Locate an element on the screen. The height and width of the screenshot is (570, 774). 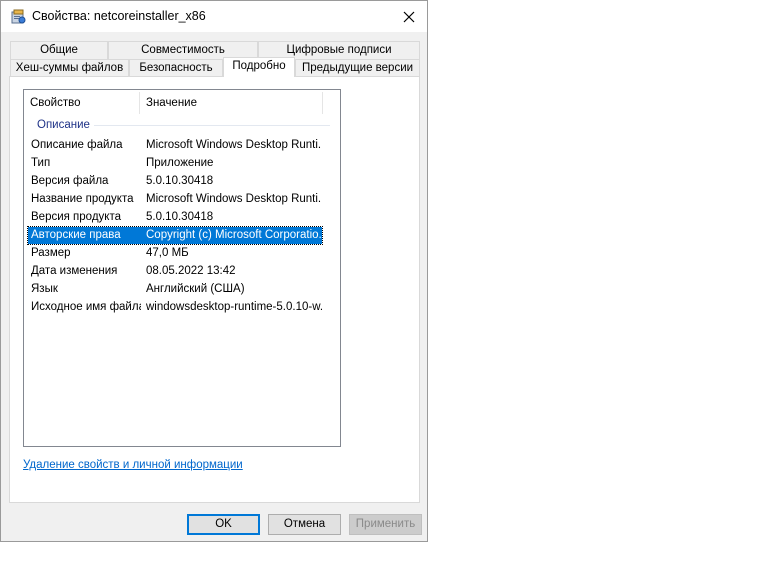
property-value: Приложение is located at coordinates (180, 163).